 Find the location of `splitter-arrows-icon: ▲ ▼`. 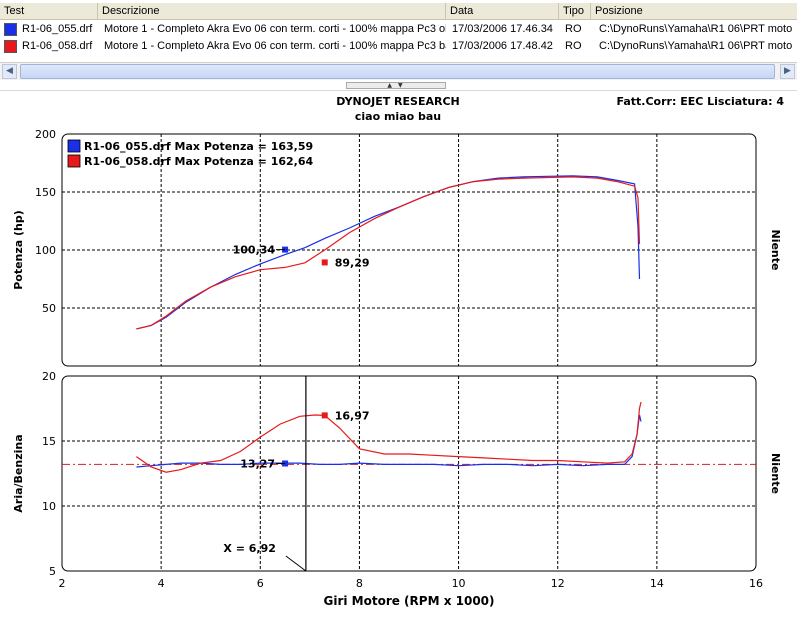

splitter-arrows-icon: ▲ ▼ is located at coordinates (396, 85).